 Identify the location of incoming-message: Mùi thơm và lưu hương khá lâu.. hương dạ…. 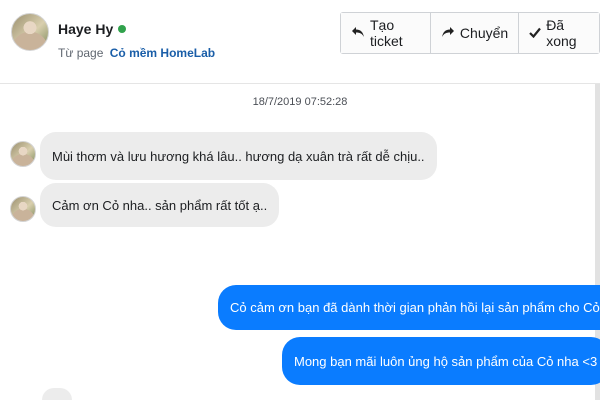
(238, 156).